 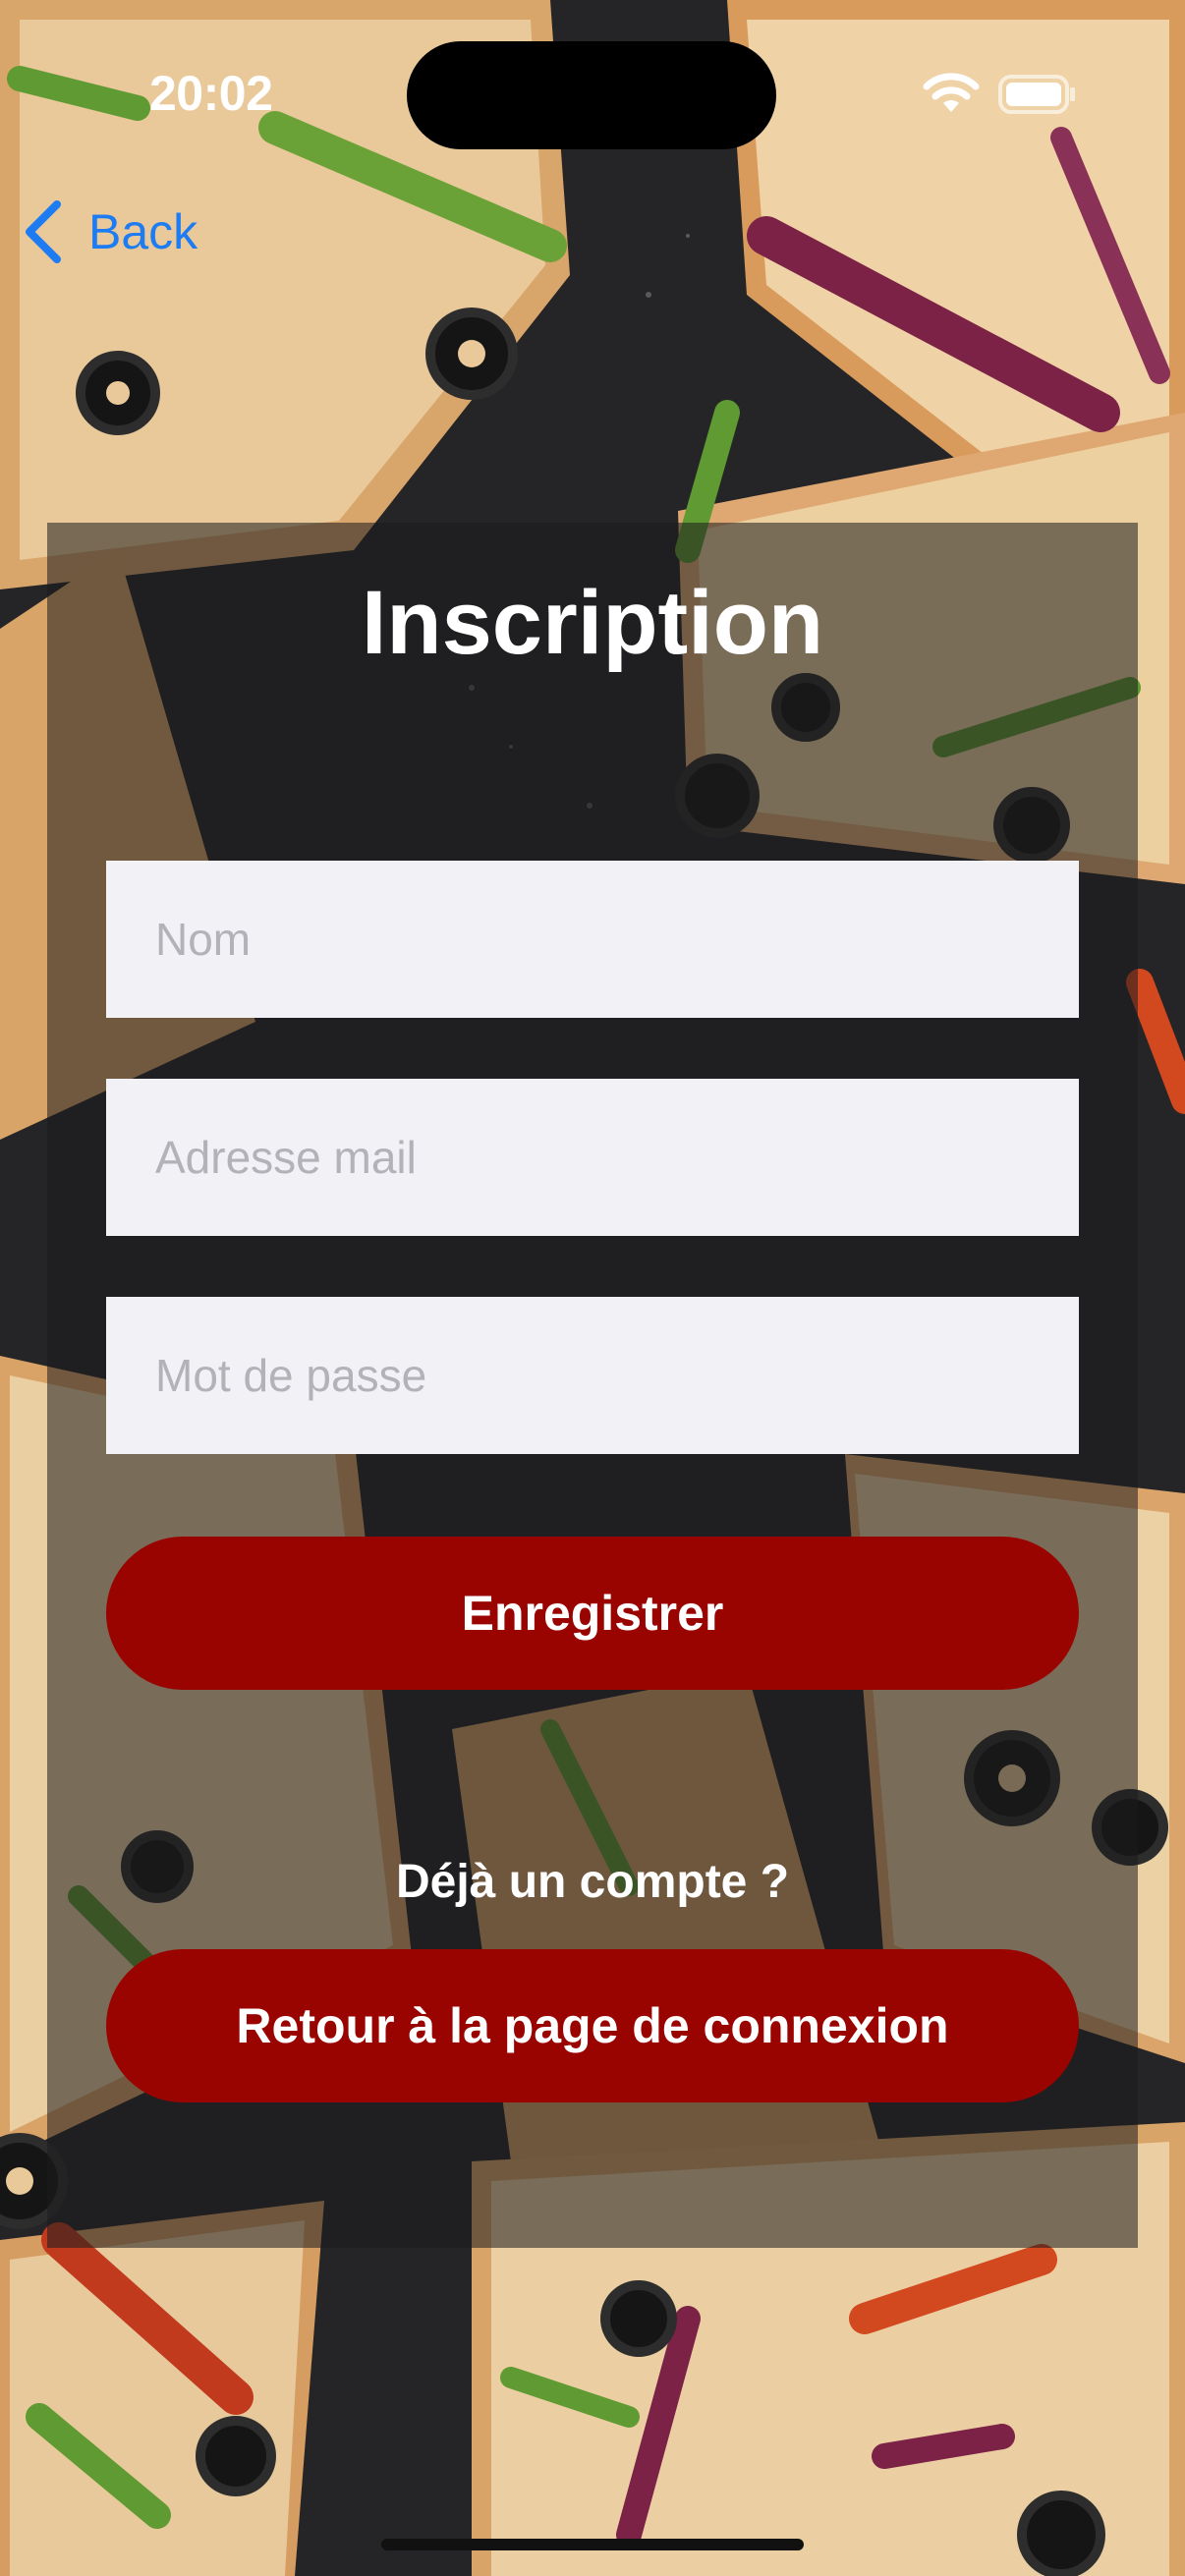 I want to click on home-indicator, so click(x=592, y=2544).